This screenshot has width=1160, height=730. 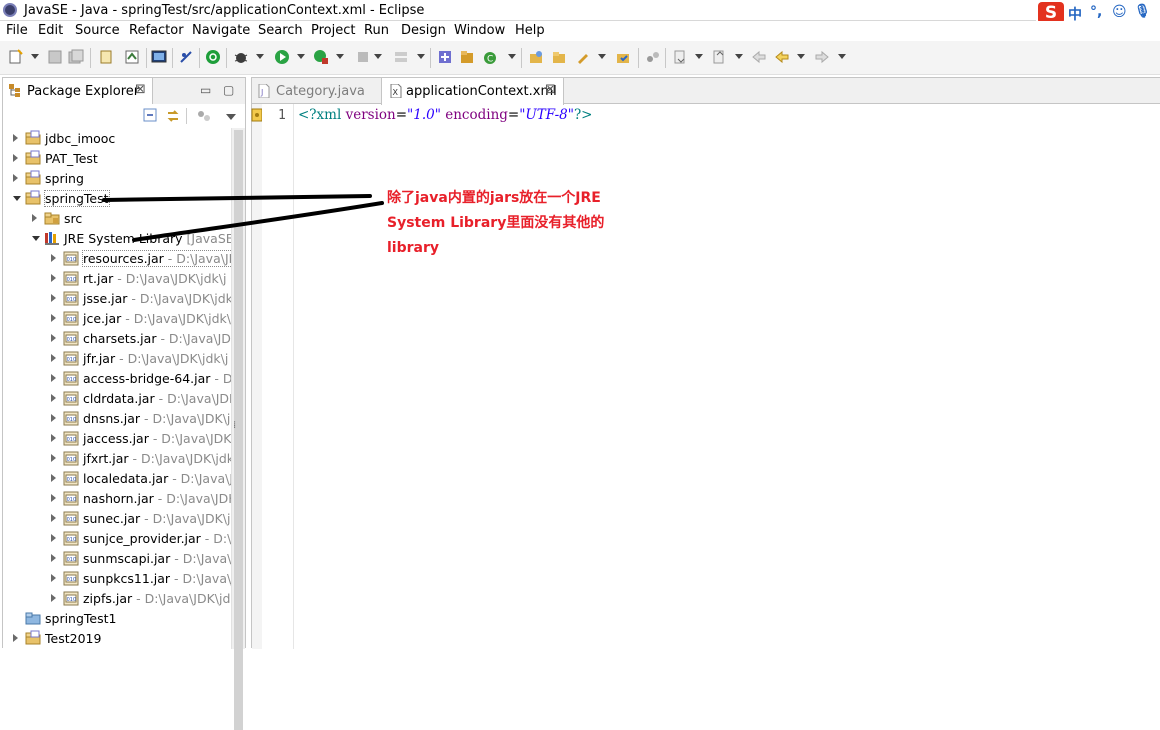 I want to click on vertical-scrollbar, so click(x=238, y=429).